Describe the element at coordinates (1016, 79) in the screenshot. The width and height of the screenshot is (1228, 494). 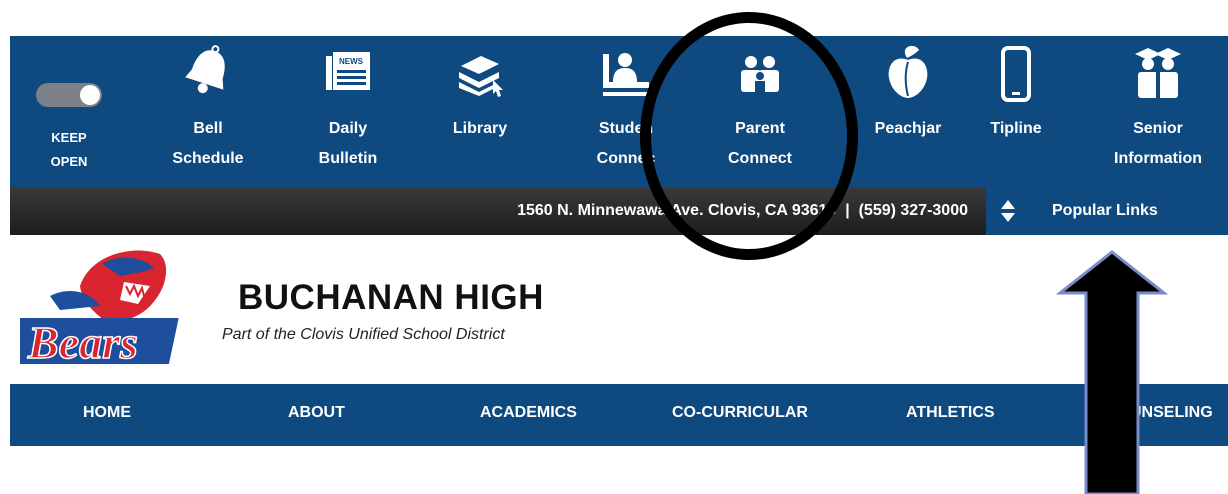
I see `smartphone-icon` at that location.